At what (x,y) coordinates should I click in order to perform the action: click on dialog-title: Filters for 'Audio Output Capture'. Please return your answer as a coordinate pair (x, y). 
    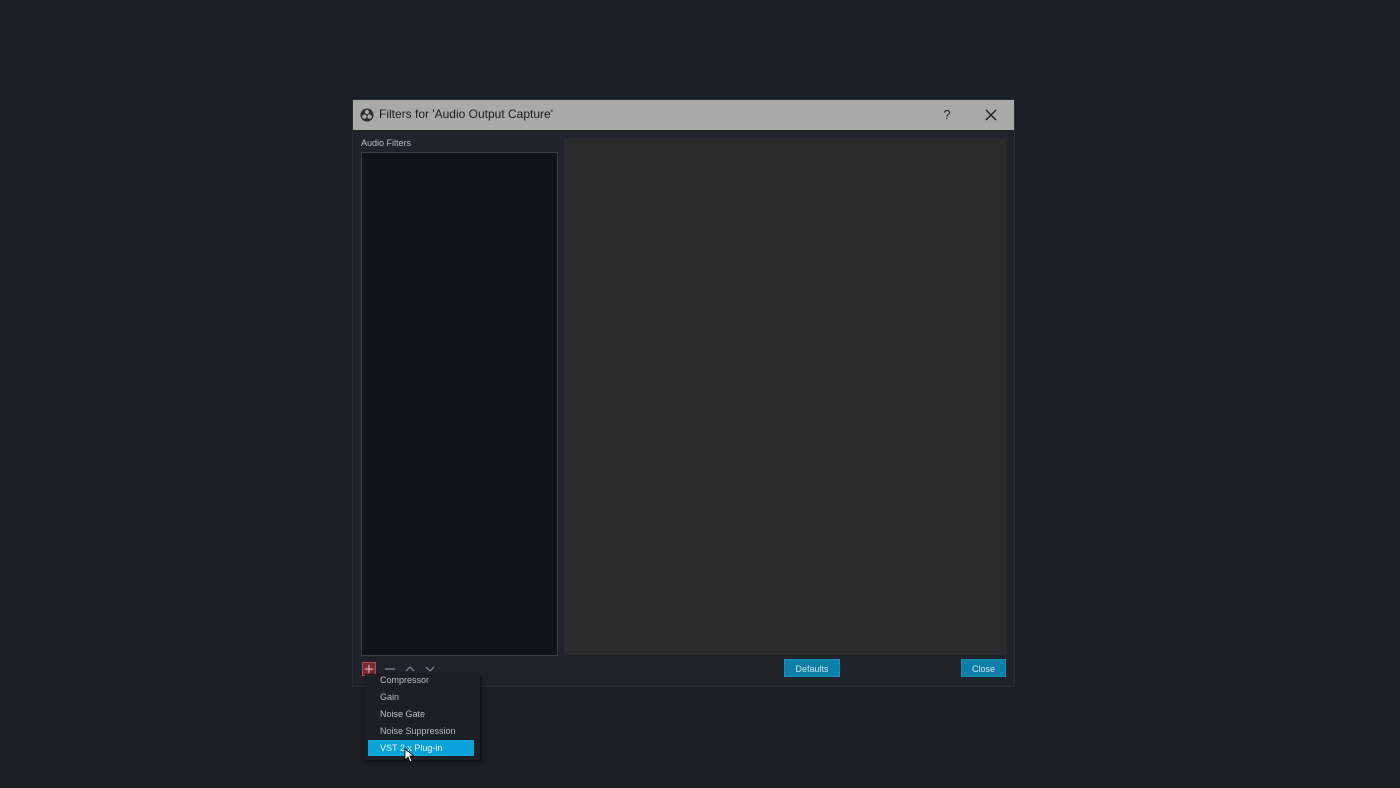
    Looking at the image, I should click on (466, 114).